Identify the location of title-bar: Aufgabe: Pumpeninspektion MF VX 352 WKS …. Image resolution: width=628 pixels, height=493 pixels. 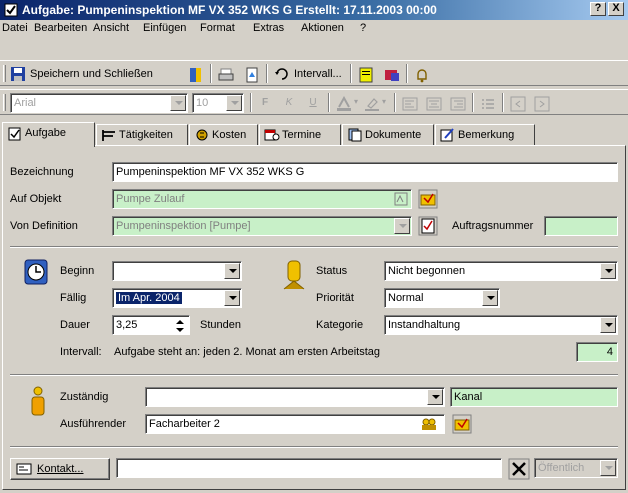
(314, 10).